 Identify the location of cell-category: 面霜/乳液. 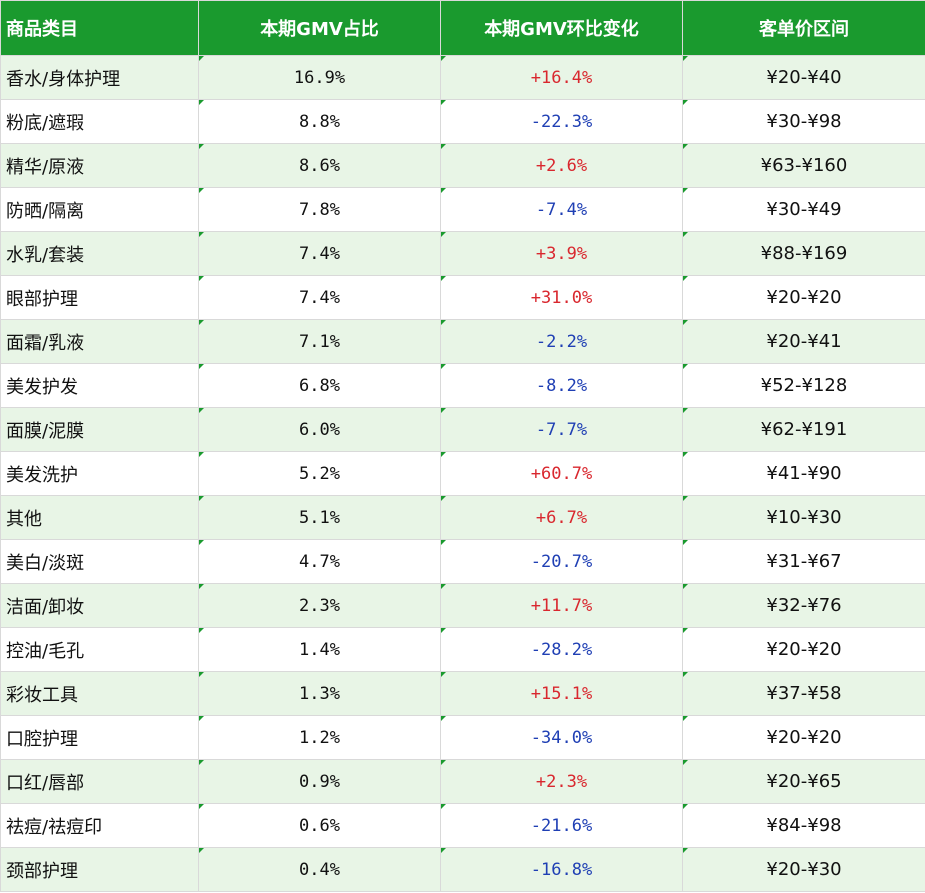
(99, 341).